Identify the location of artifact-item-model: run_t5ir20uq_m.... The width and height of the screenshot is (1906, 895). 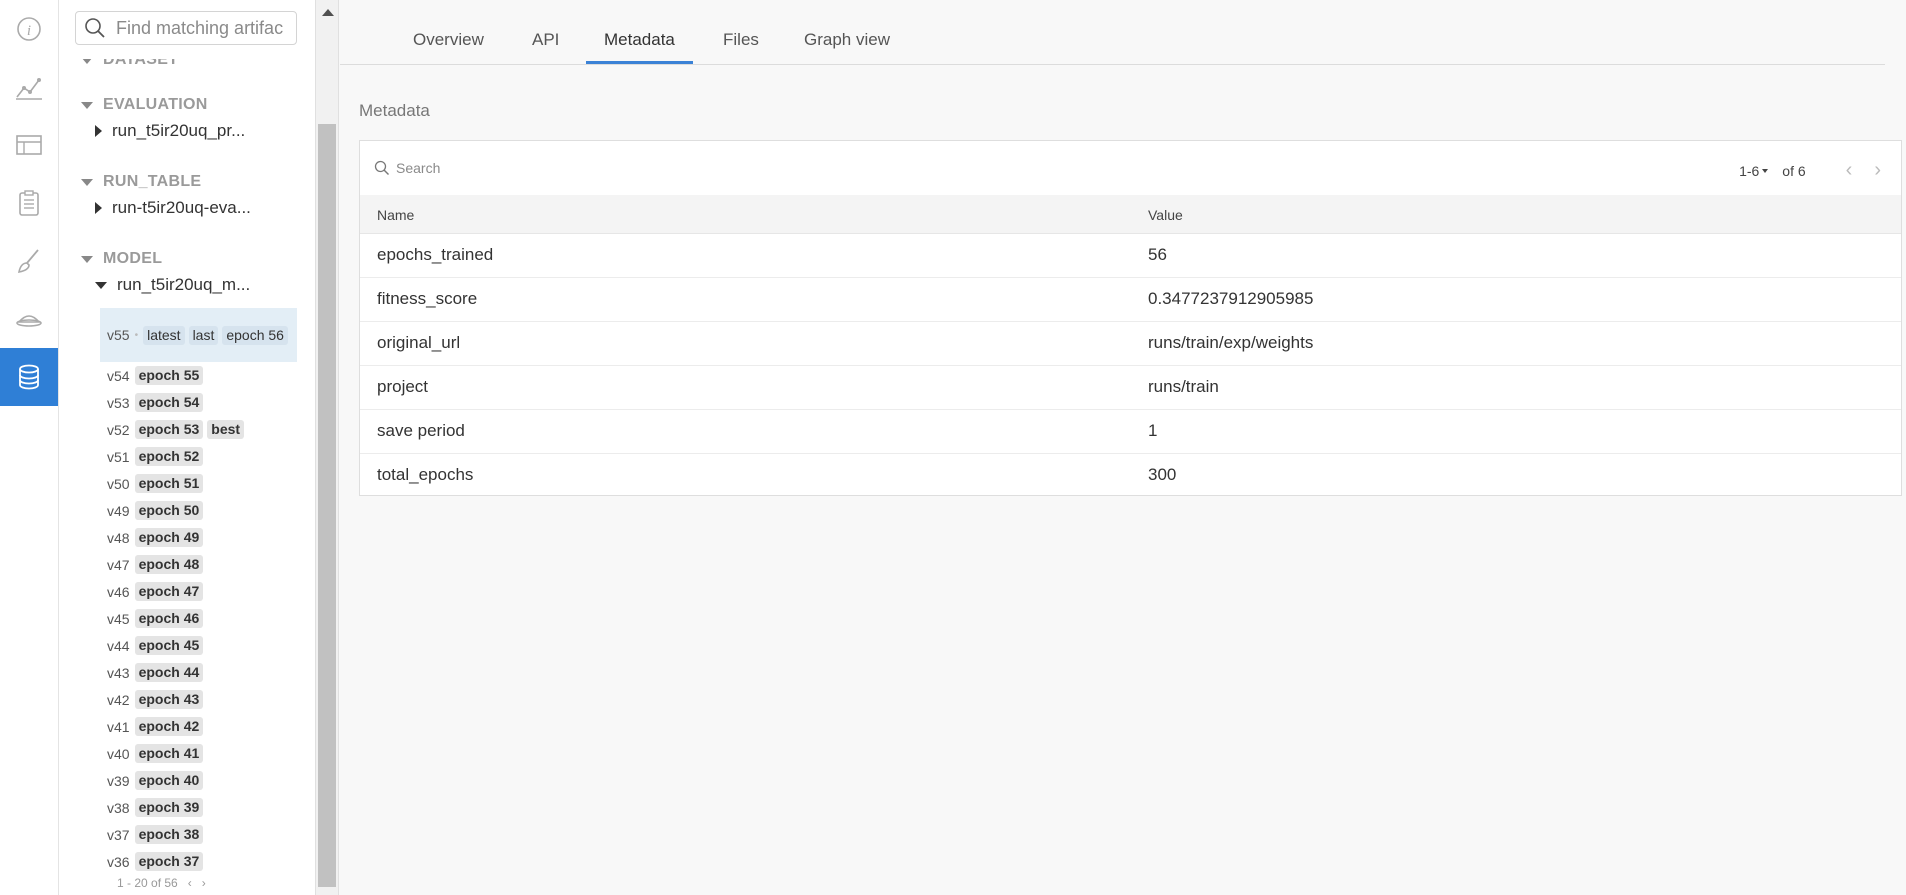
(172, 285).